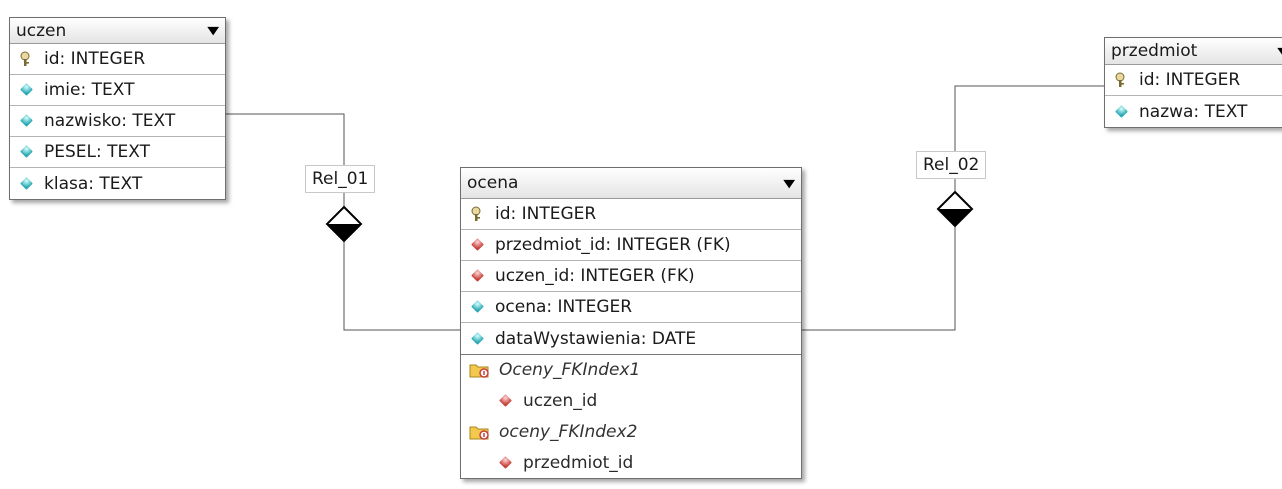 The height and width of the screenshot is (489, 1282). What do you see at coordinates (110, 121) in the screenshot?
I see `column-name: nazwisko: TEXT` at bounding box center [110, 121].